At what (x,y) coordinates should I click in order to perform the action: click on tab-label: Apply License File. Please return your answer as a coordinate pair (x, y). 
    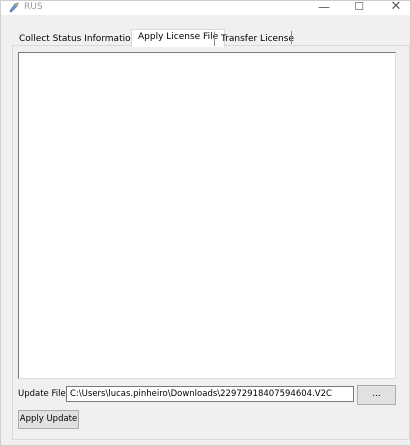
    Looking at the image, I should click on (178, 37).